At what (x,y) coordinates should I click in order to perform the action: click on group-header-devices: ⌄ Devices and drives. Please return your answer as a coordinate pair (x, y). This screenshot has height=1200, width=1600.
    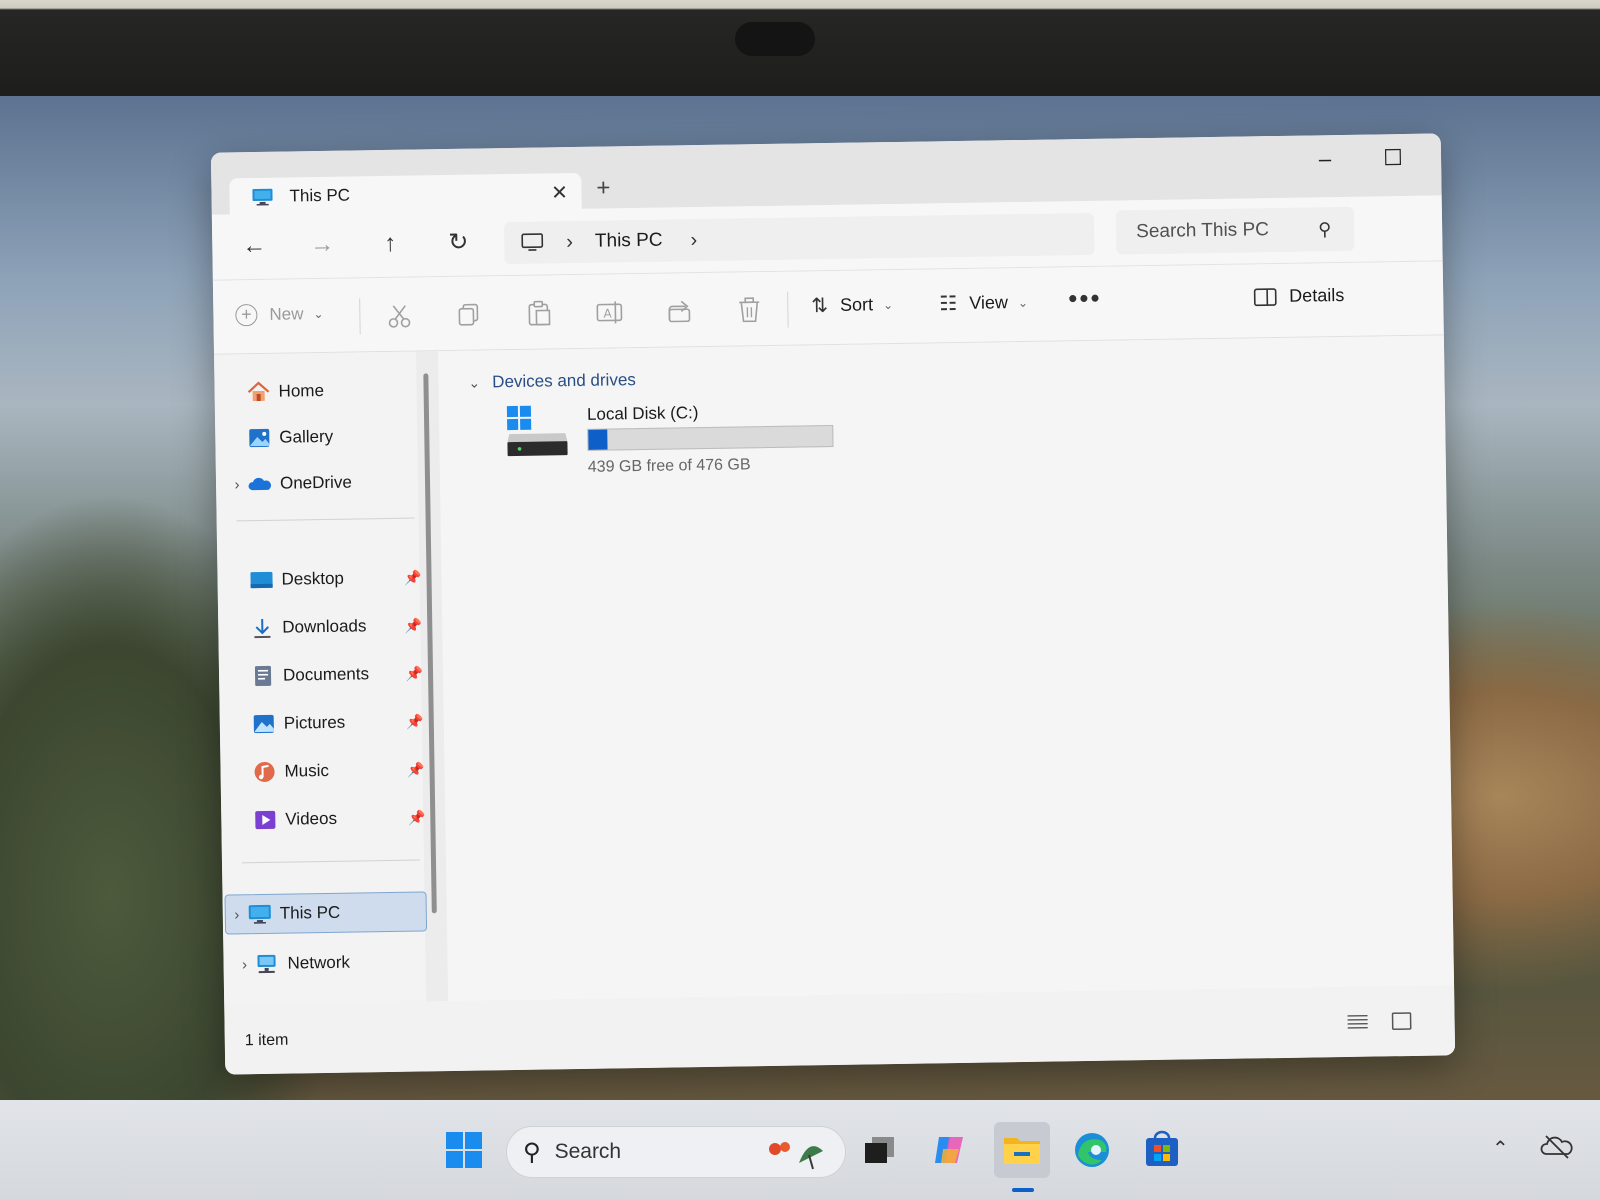
    Looking at the image, I should click on (552, 381).